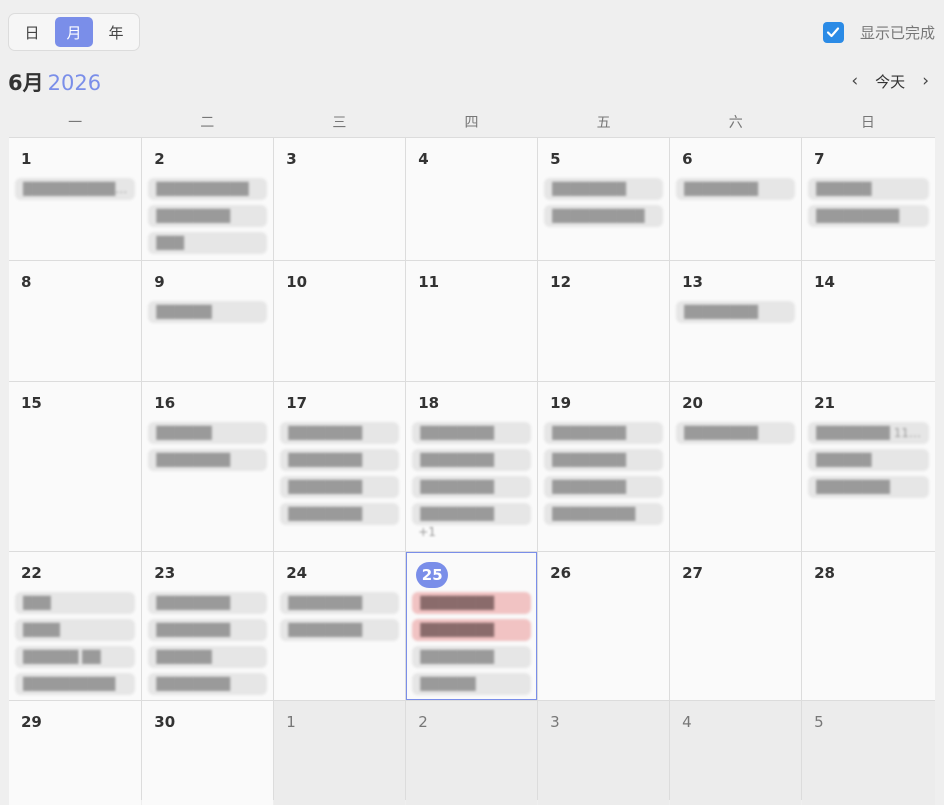 The height and width of the screenshot is (805, 944). I want to click on day-number: 30, so click(165, 722).